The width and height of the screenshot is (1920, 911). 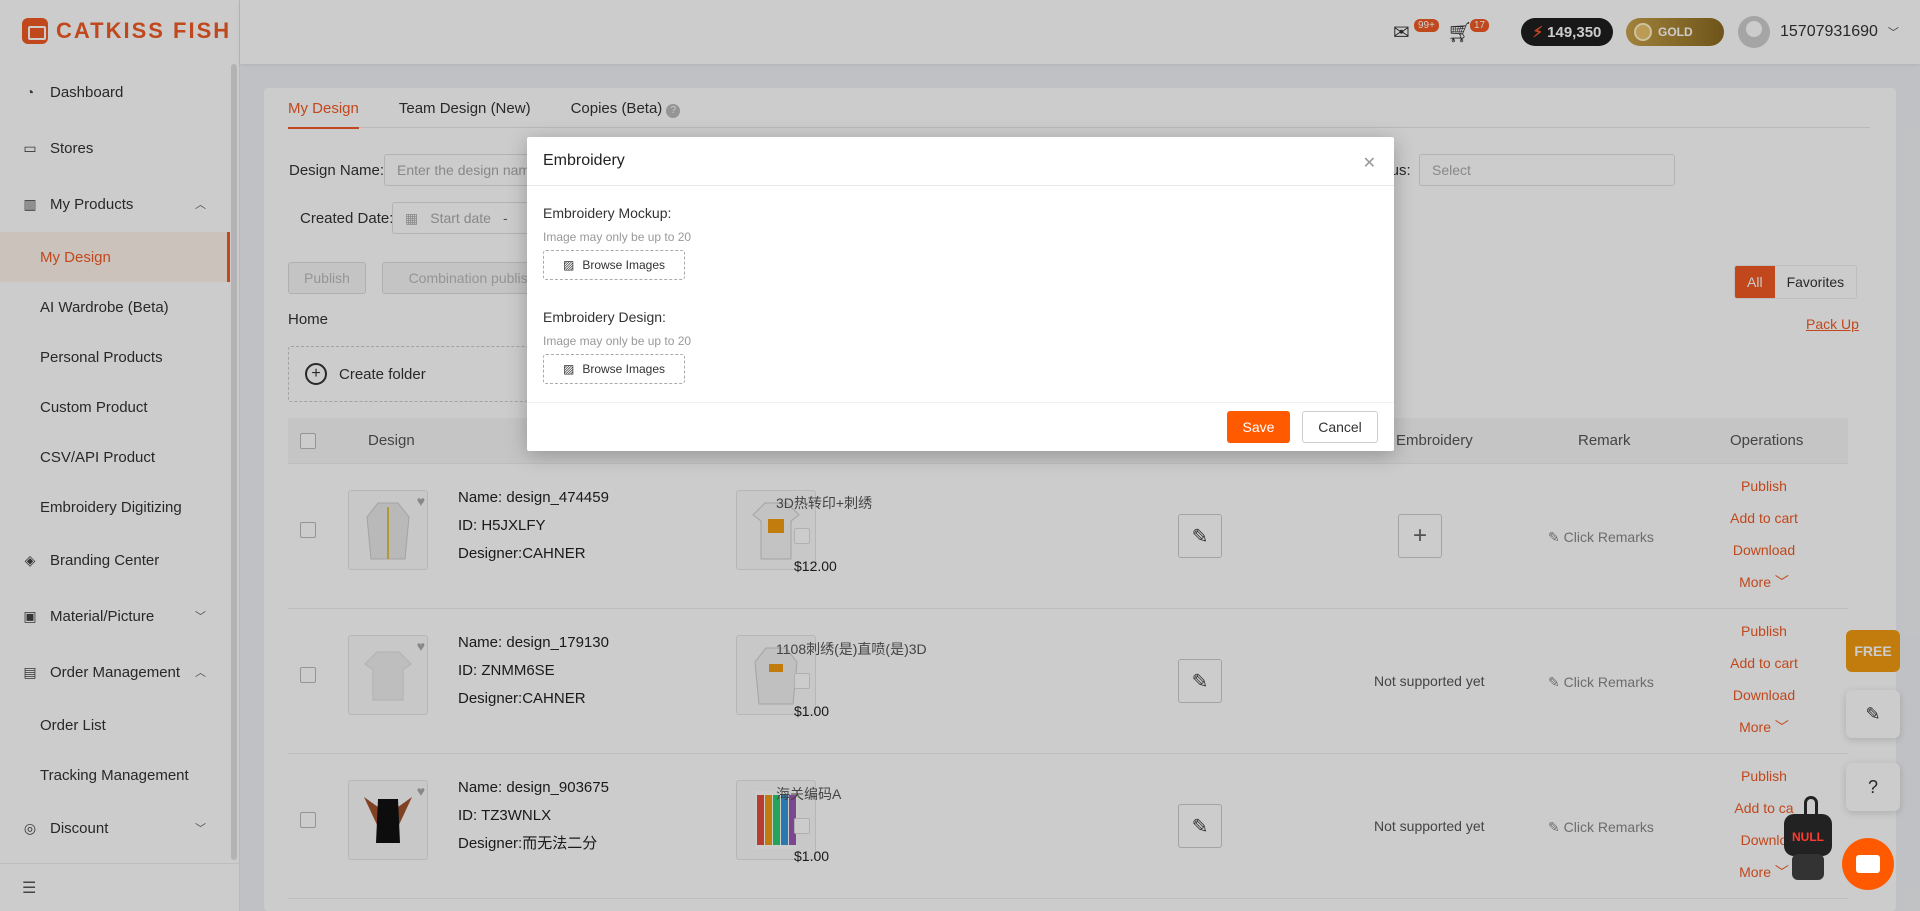 I want to click on embroidery-mockup-hint: Image may only be up to 20, so click(x=617, y=237).